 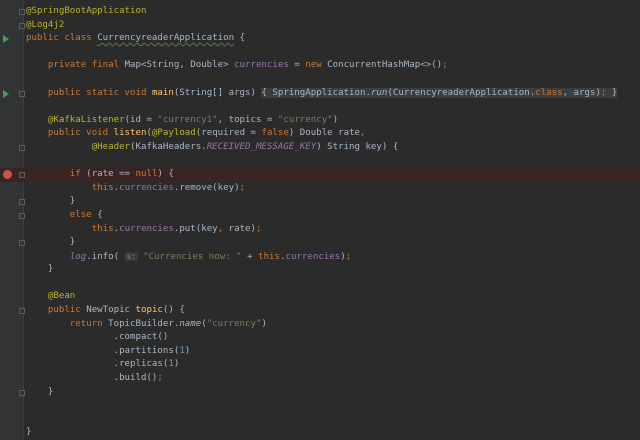 What do you see at coordinates (75, 65) in the screenshot?
I see `code-token: private final` at bounding box center [75, 65].